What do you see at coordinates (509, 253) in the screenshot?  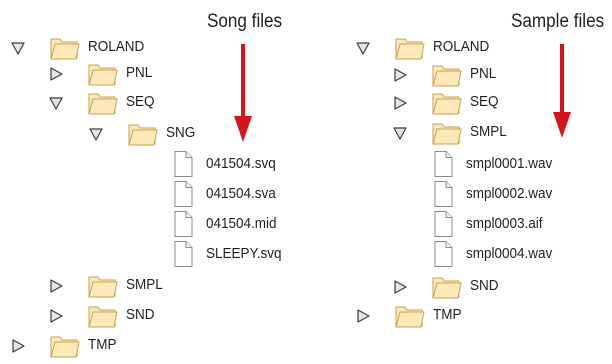 I see `tree-item-label: smpl0004.wav` at bounding box center [509, 253].